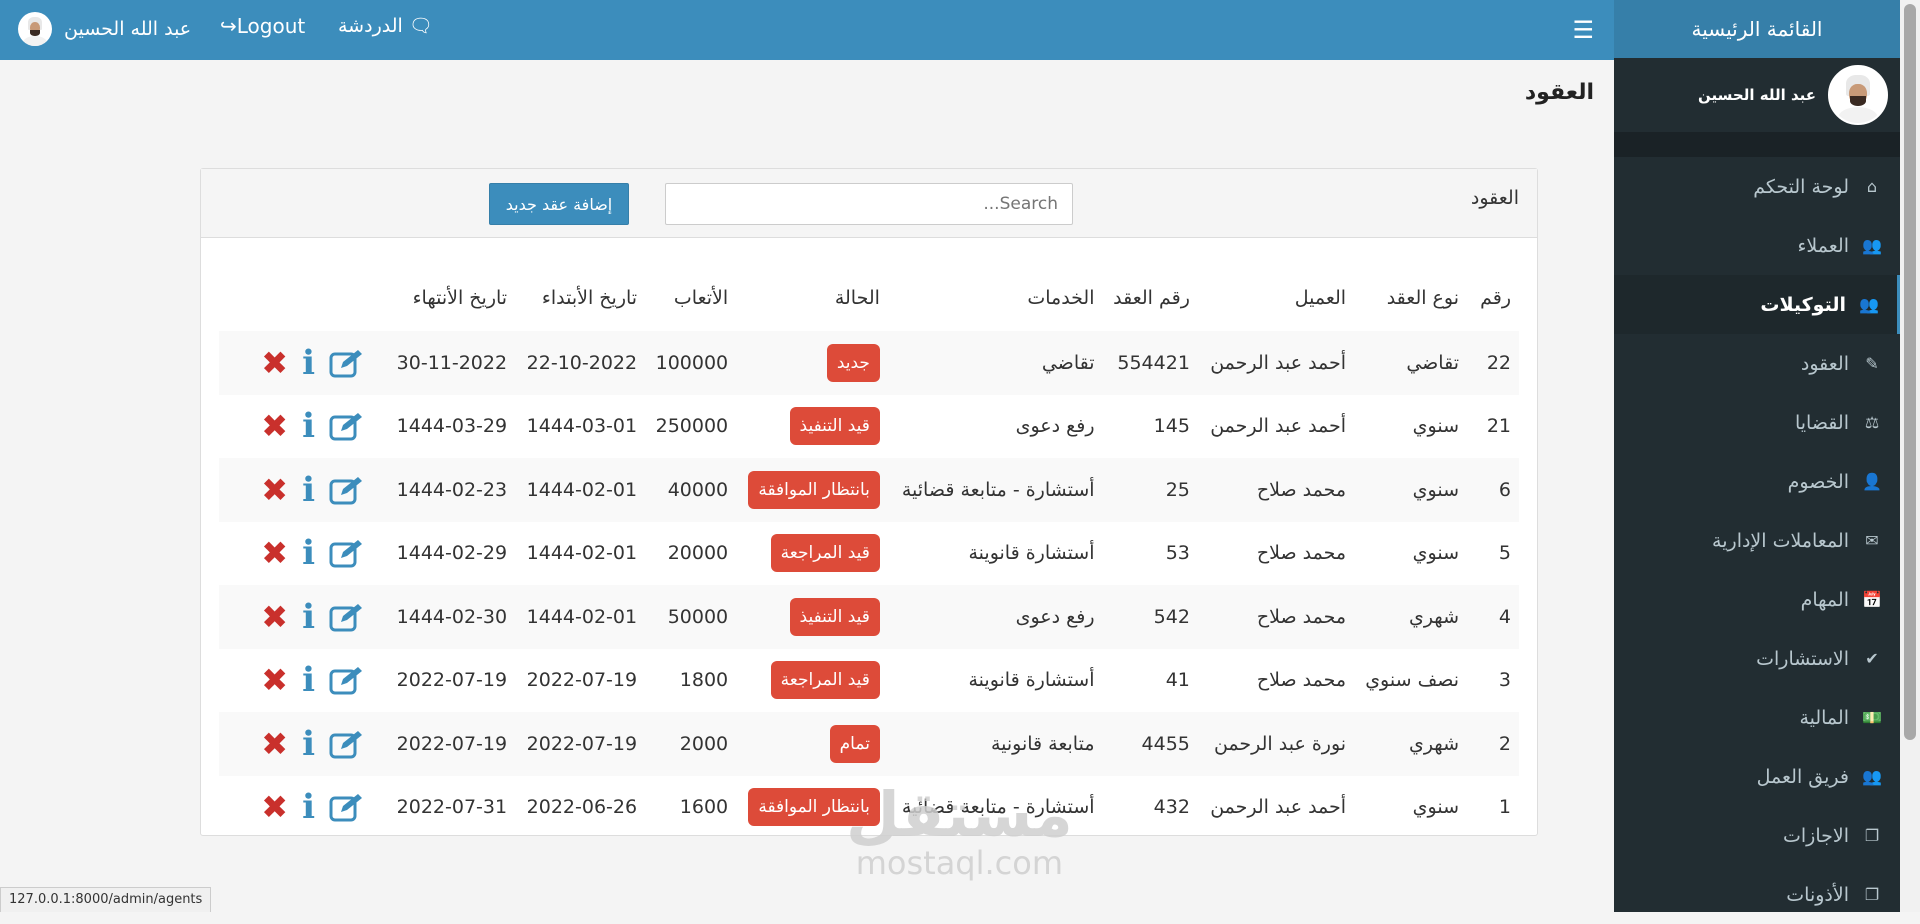  What do you see at coordinates (1504, 489) in the screenshot?
I see `cell-id: 6` at bounding box center [1504, 489].